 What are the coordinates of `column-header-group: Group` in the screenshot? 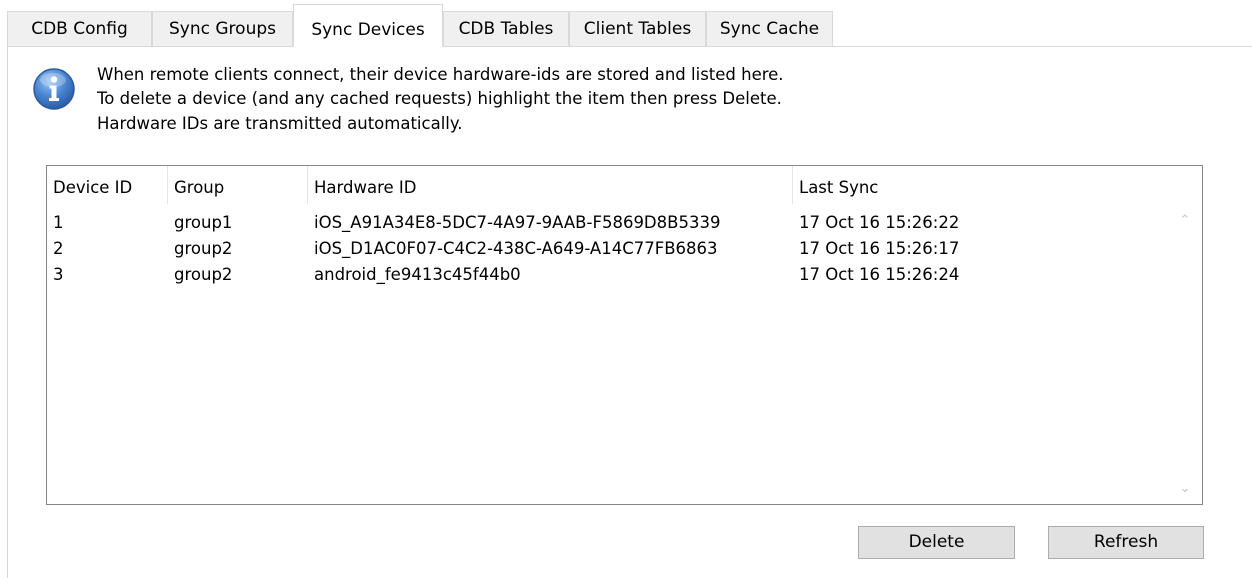 It's located at (238, 185).